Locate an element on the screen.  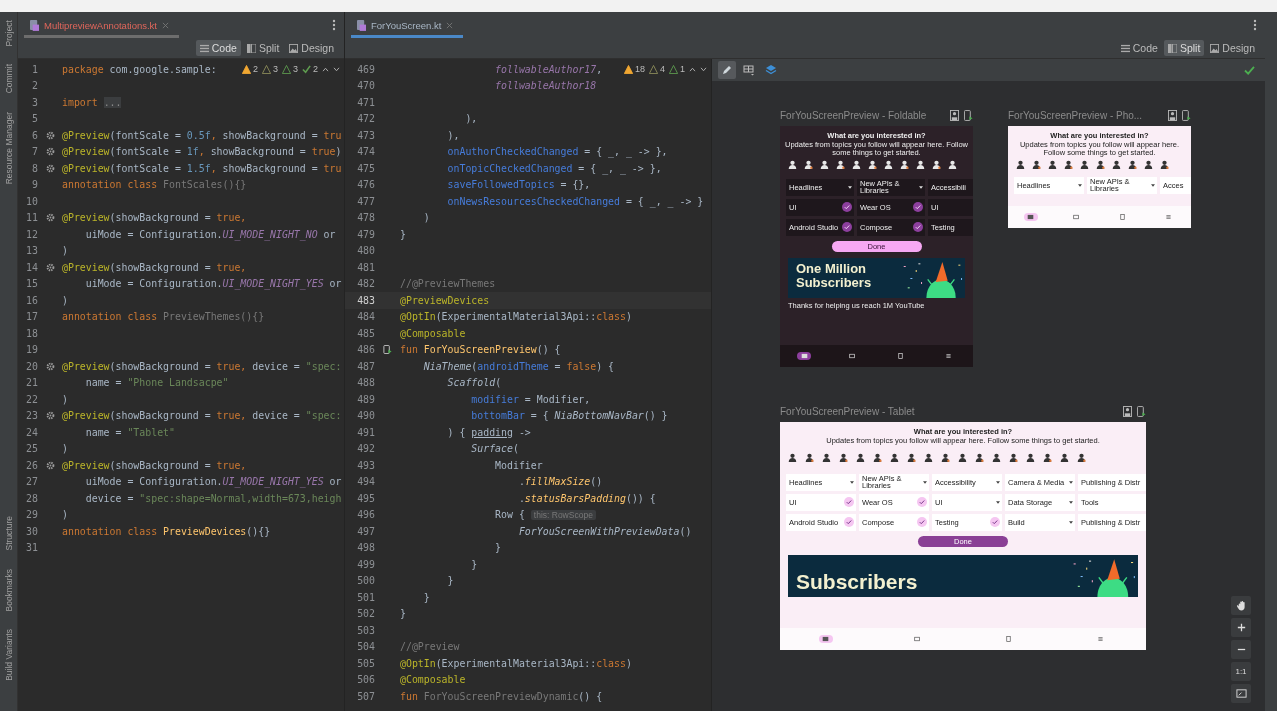
code-line: onTopicCheckedChanged = { _, _ -> }, is located at coordinates (554, 168).